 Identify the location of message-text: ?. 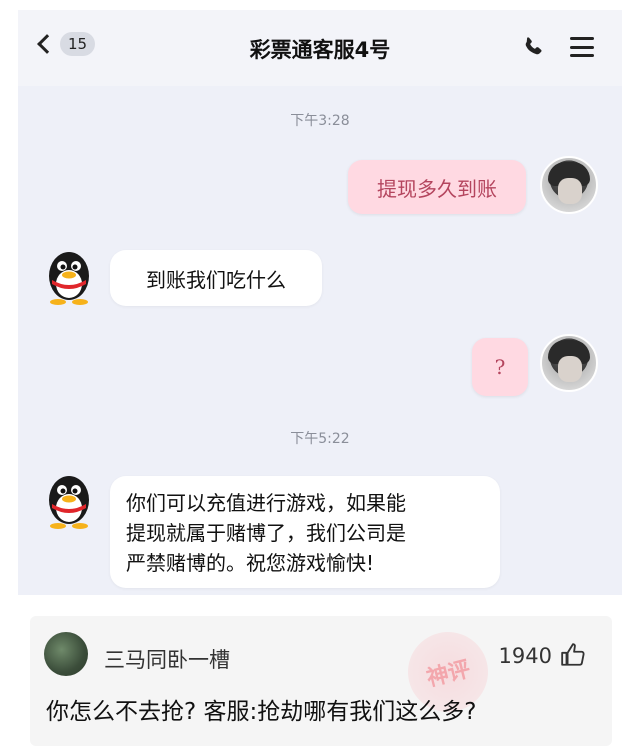
(500, 367).